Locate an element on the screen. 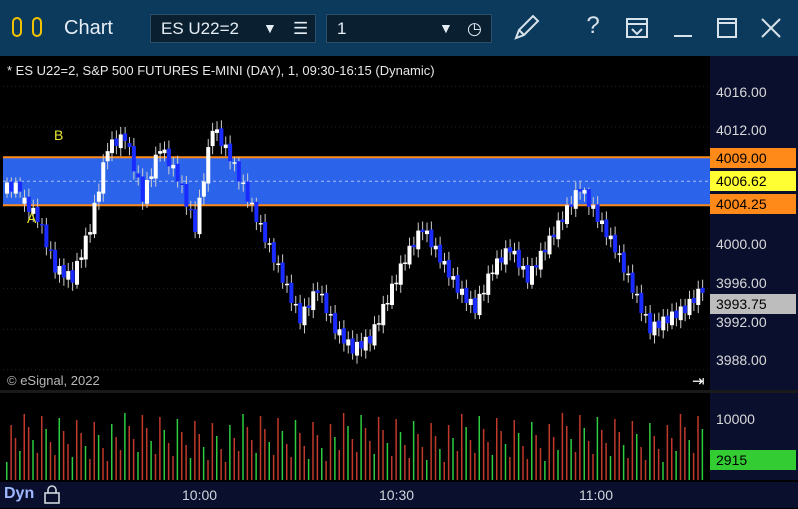 This screenshot has height=509, width=798. time-axis: Dyn 10:00 10:30 11:00 is located at coordinates (399, 495).